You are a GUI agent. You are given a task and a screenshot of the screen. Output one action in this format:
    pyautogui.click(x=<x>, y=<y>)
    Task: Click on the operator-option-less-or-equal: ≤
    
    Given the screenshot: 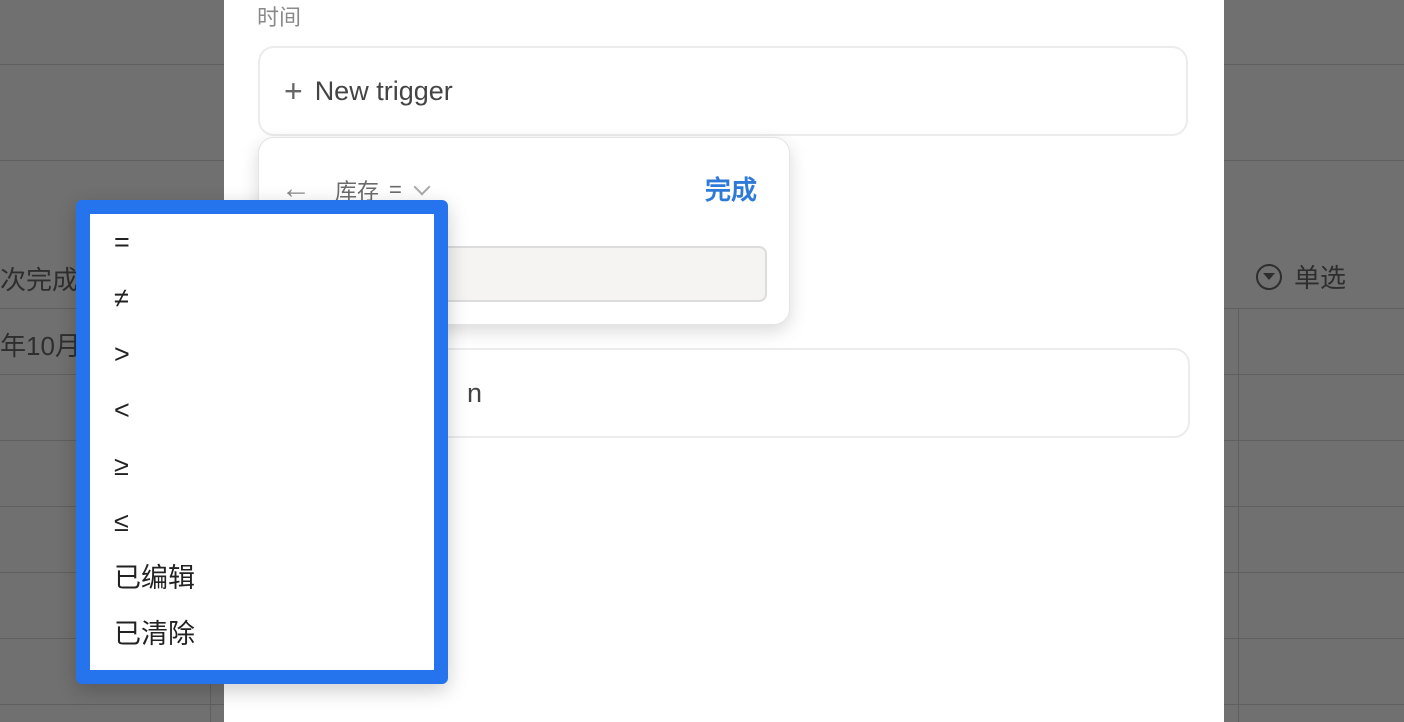 What is the action you would take?
    pyautogui.click(x=262, y=522)
    